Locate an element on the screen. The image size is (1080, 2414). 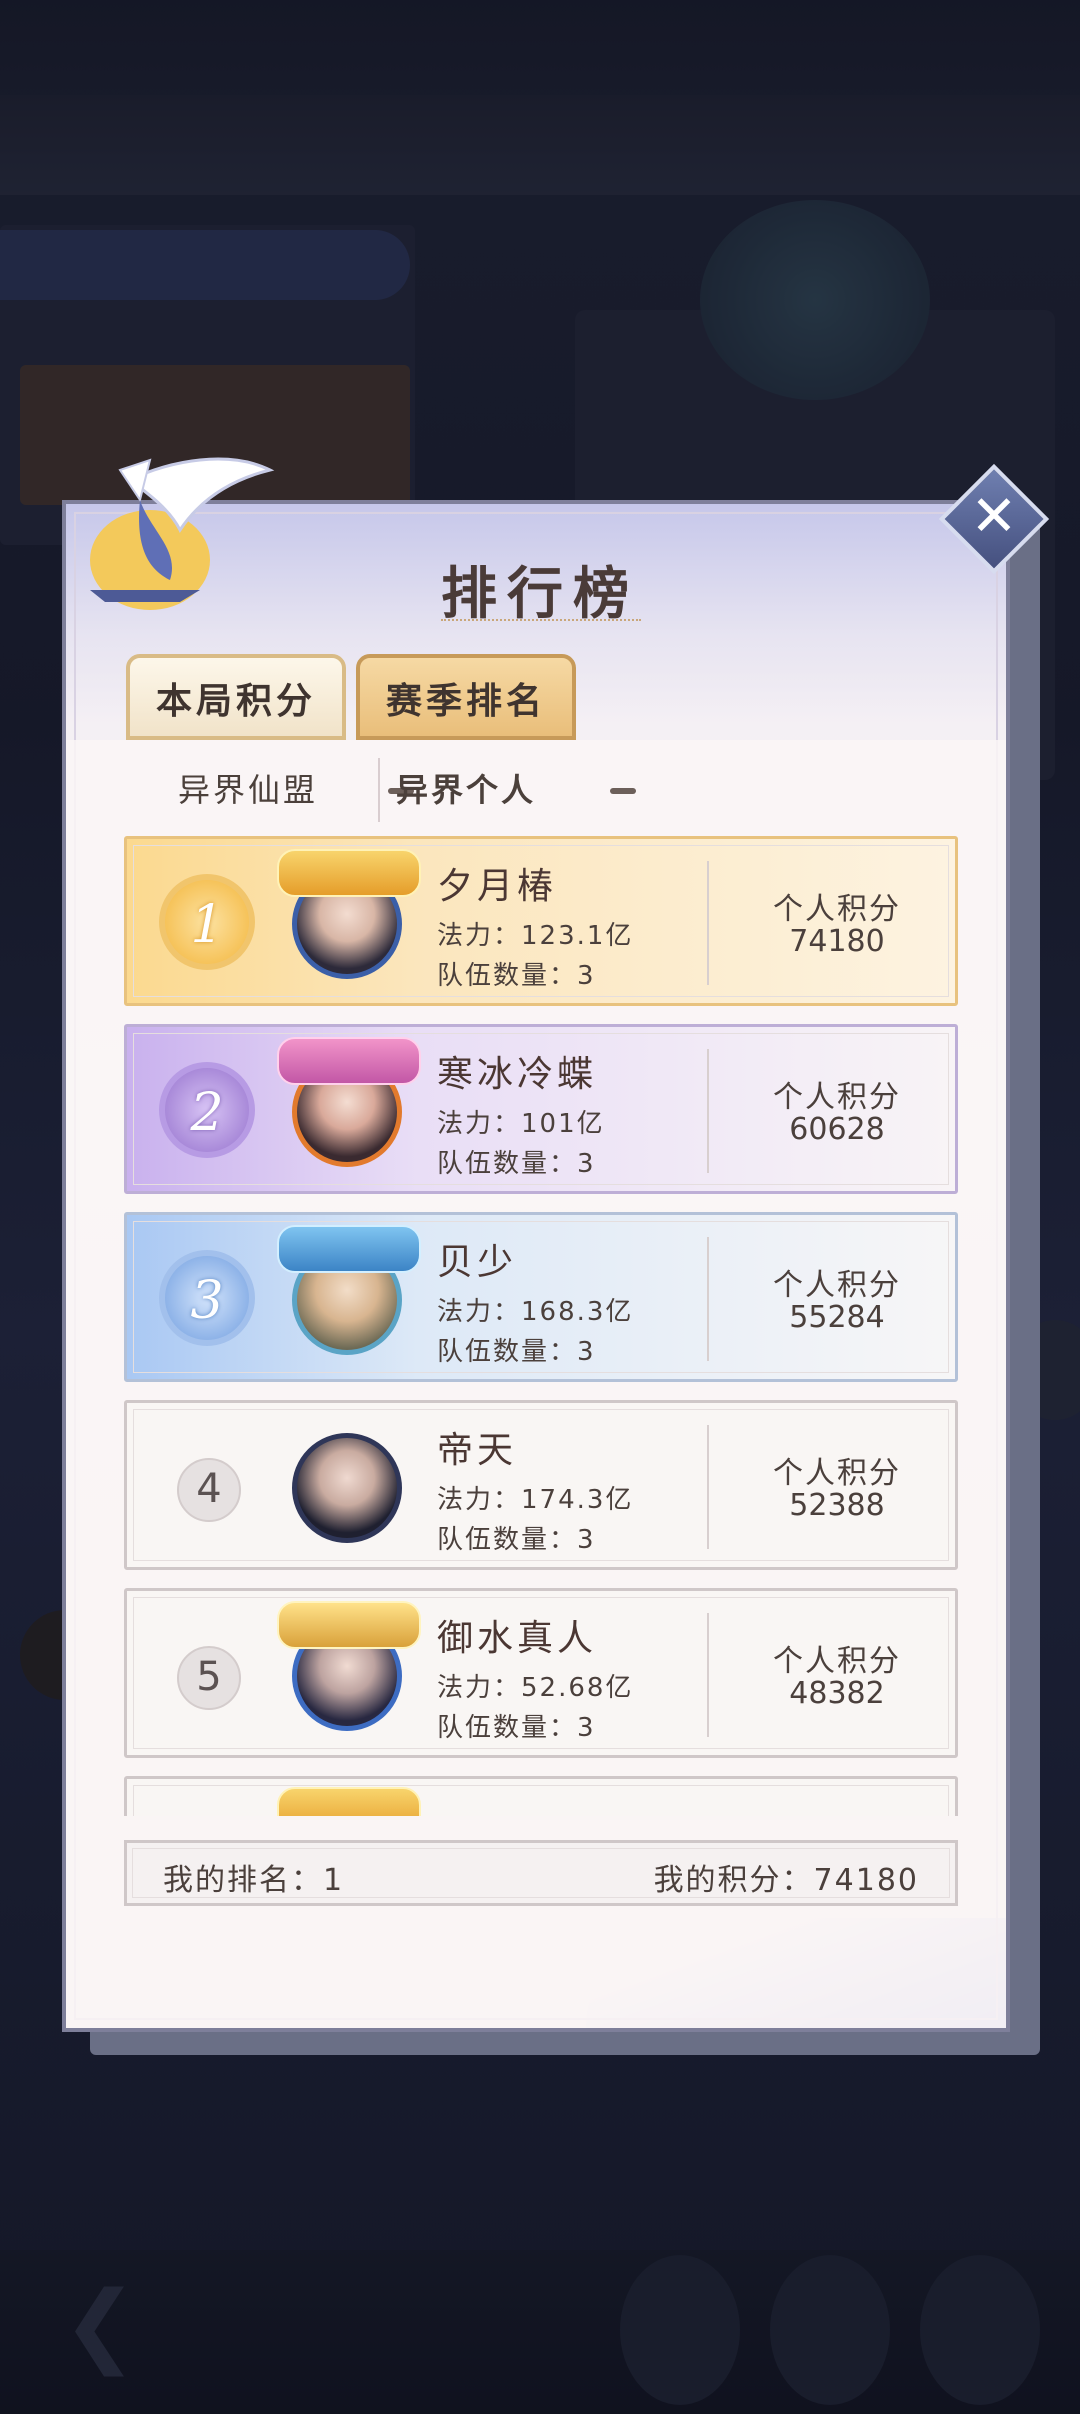
score-value: 55284 is located at coordinates (837, 1317).